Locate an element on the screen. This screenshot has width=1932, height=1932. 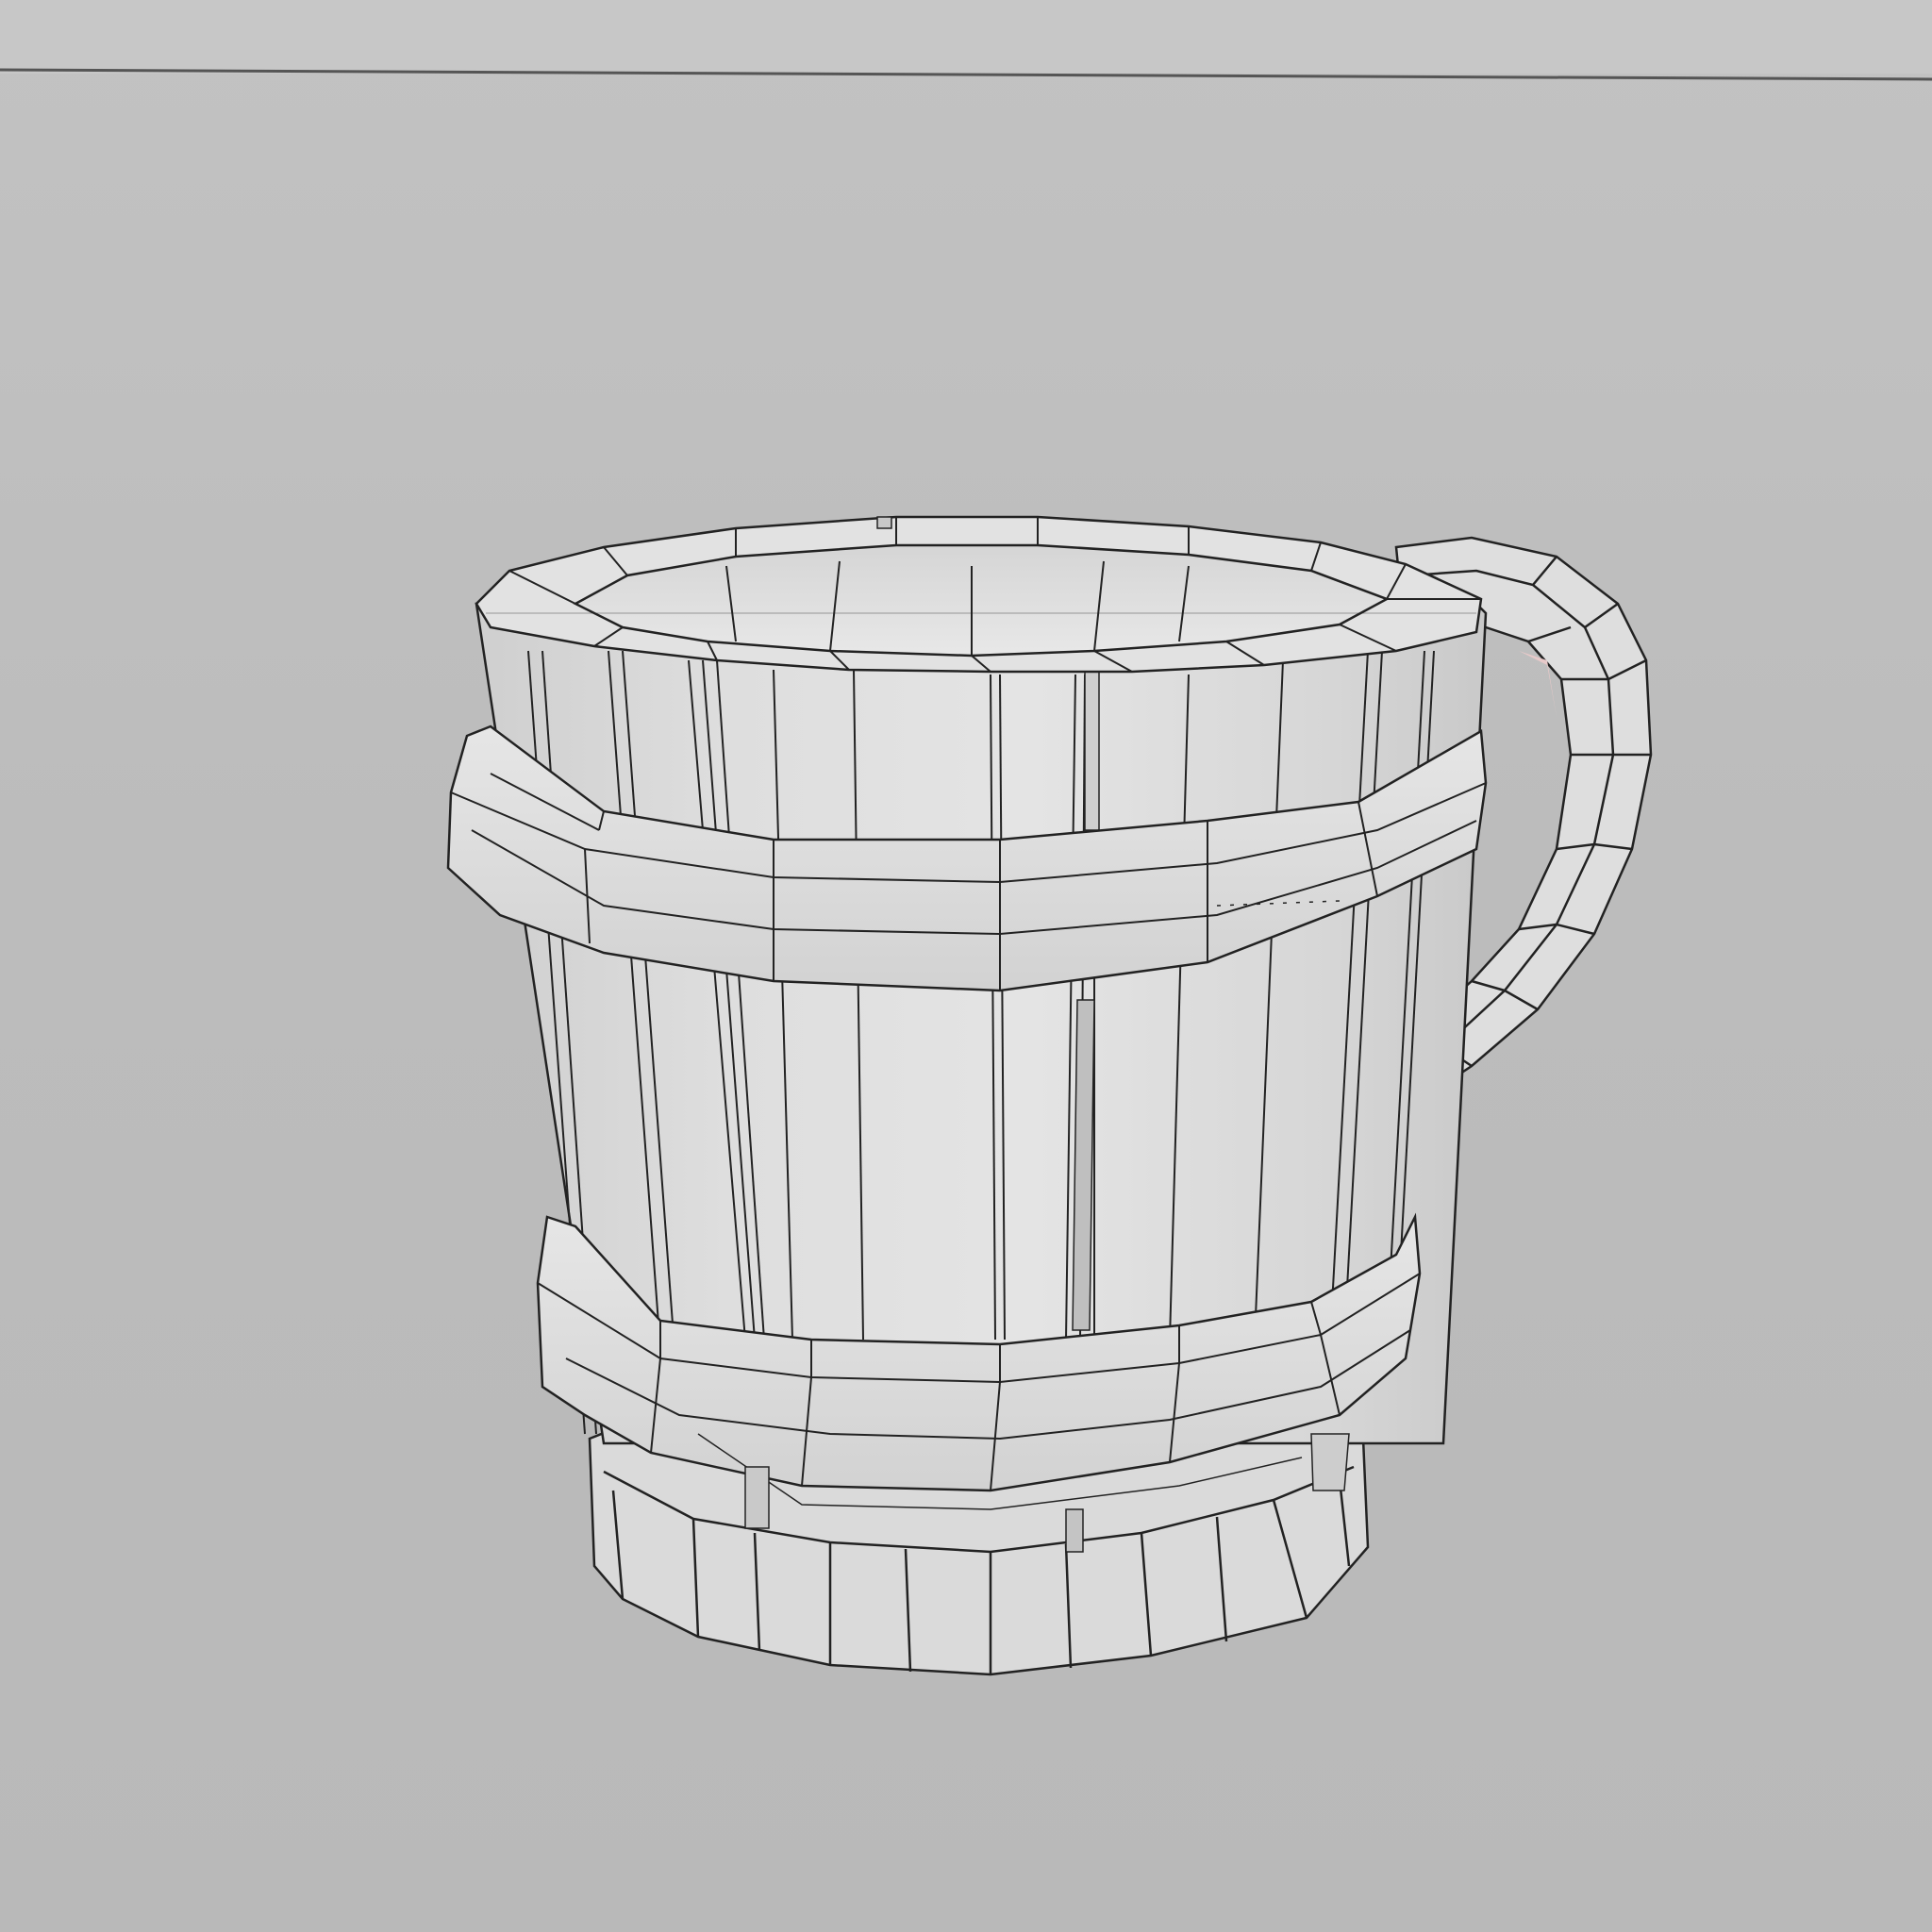
horizon-line is located at coordinates (966, 75).